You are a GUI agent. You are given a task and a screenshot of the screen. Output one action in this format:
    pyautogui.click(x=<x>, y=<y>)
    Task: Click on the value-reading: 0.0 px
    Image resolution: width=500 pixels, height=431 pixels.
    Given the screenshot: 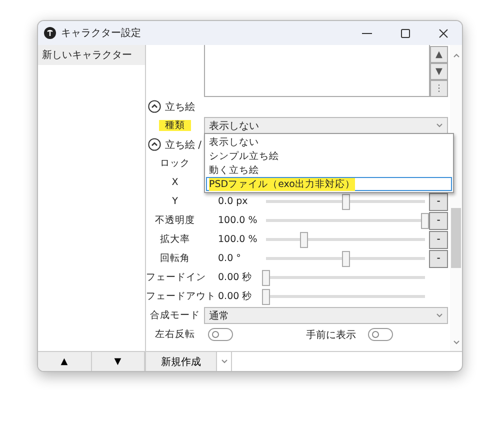 What is the action you would take?
    pyautogui.click(x=233, y=201)
    